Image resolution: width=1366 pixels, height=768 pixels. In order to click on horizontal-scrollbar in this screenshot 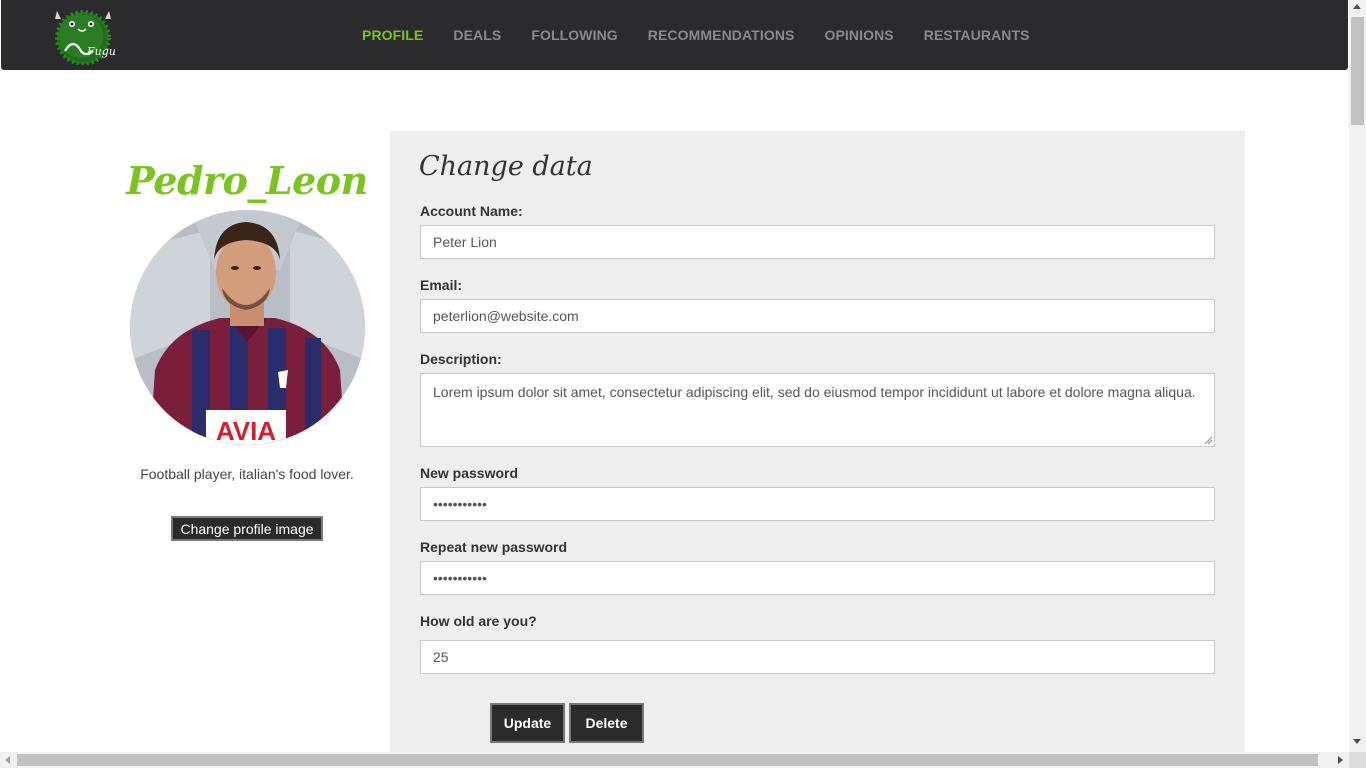, I will do `click(683, 760)`.